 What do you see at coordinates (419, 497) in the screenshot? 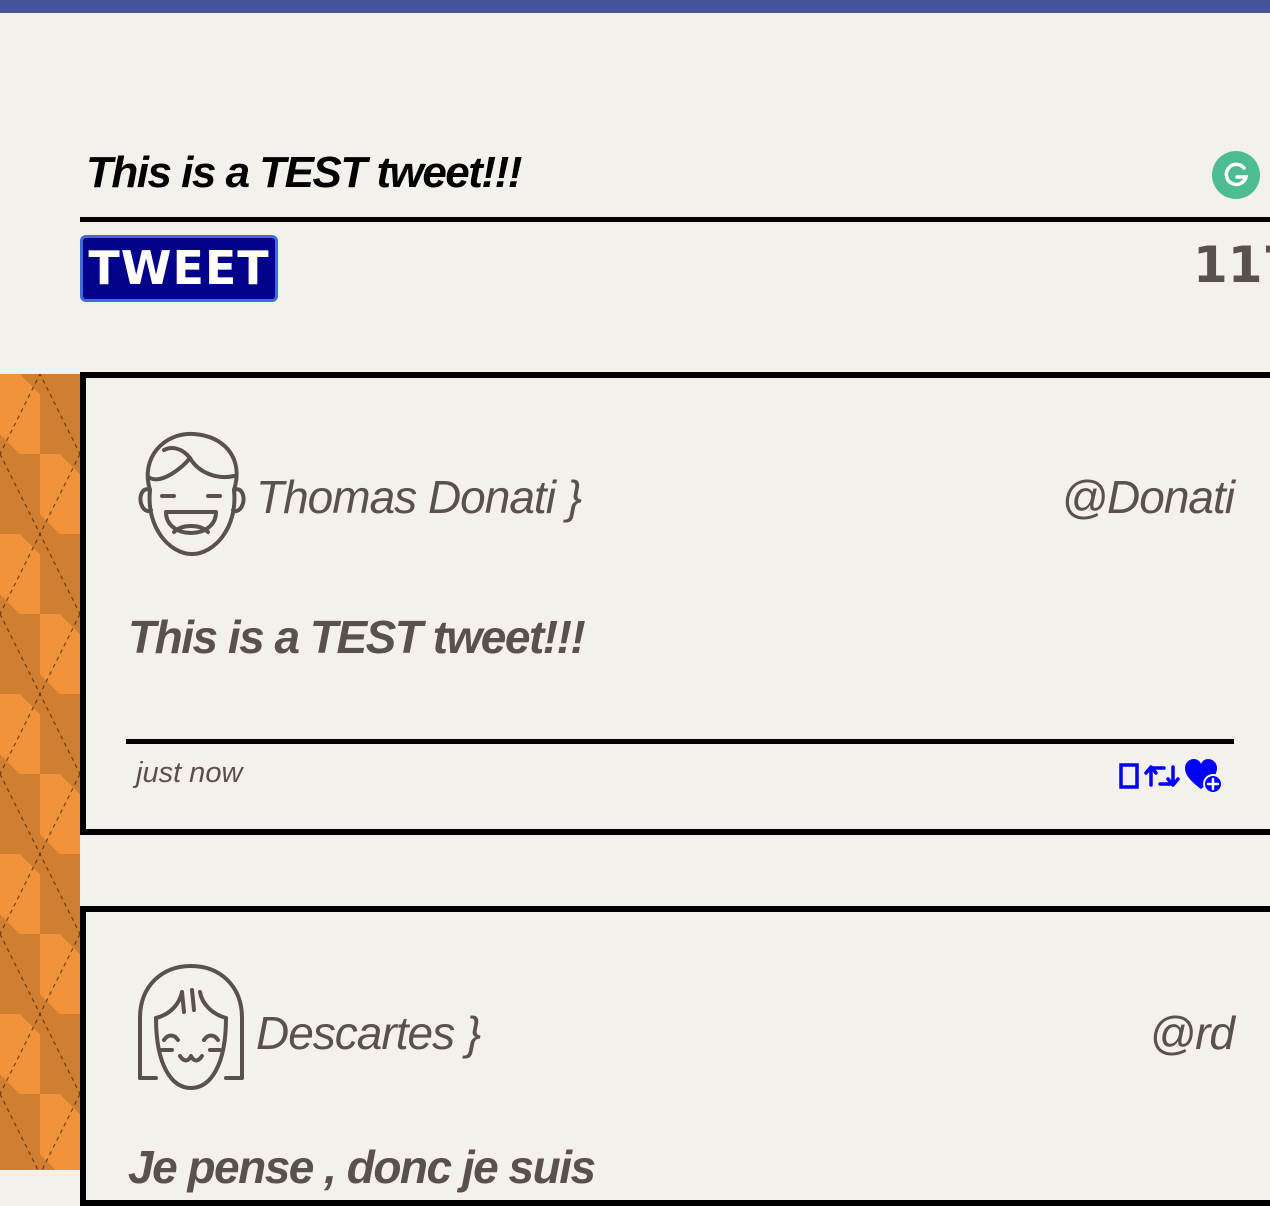
I see `author-name: Thomas Donati }` at bounding box center [419, 497].